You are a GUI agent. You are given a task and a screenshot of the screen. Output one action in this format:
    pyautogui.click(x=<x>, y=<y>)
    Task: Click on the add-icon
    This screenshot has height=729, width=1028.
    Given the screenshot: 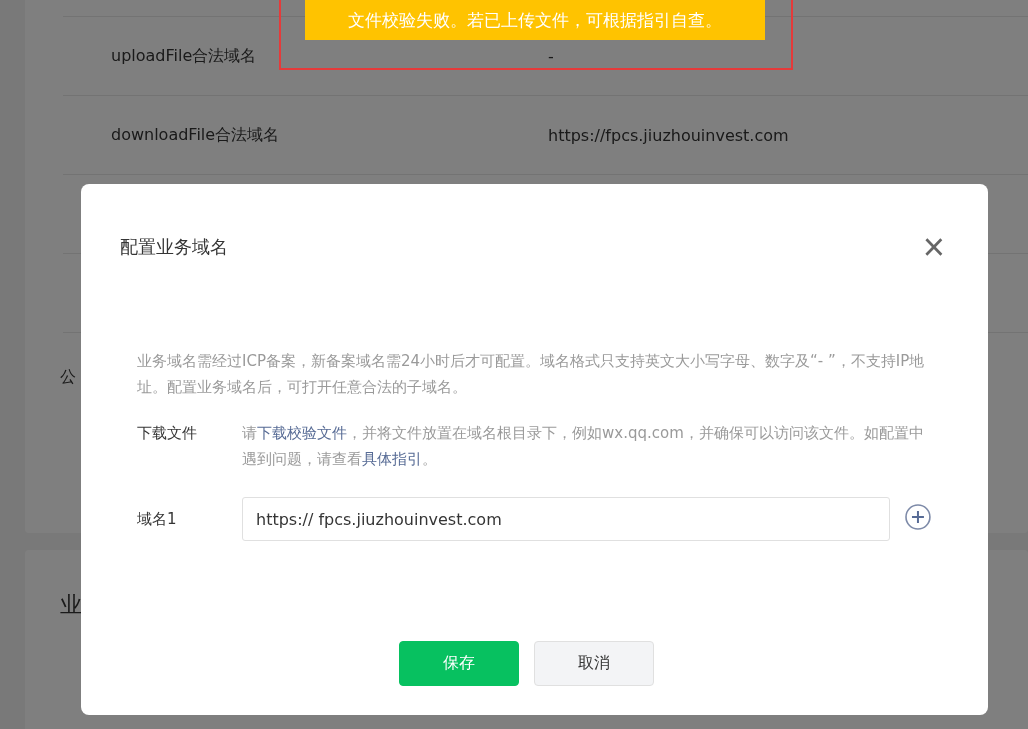 What is the action you would take?
    pyautogui.click(x=918, y=517)
    